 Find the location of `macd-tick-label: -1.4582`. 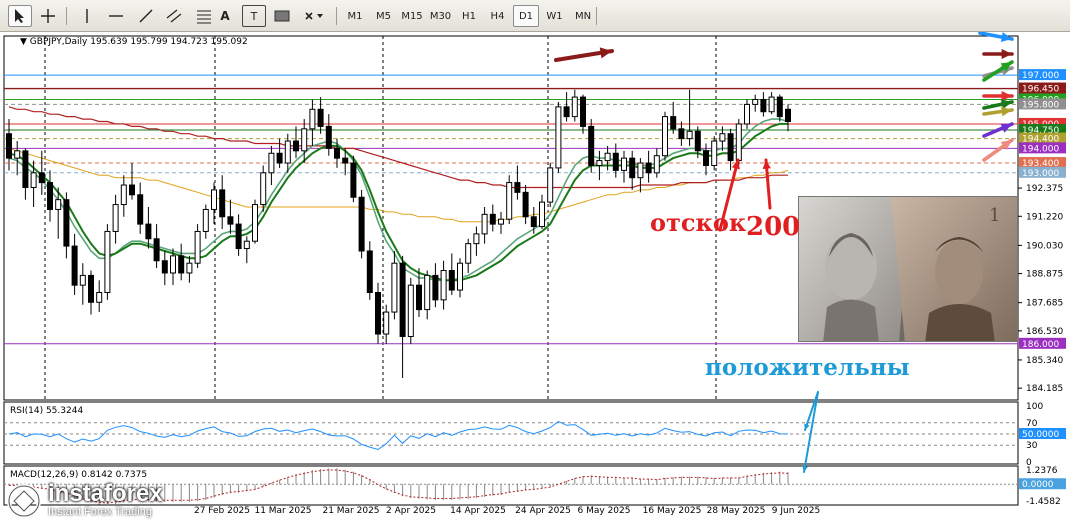

macd-tick-label: -1.4582 is located at coordinates (1043, 502).